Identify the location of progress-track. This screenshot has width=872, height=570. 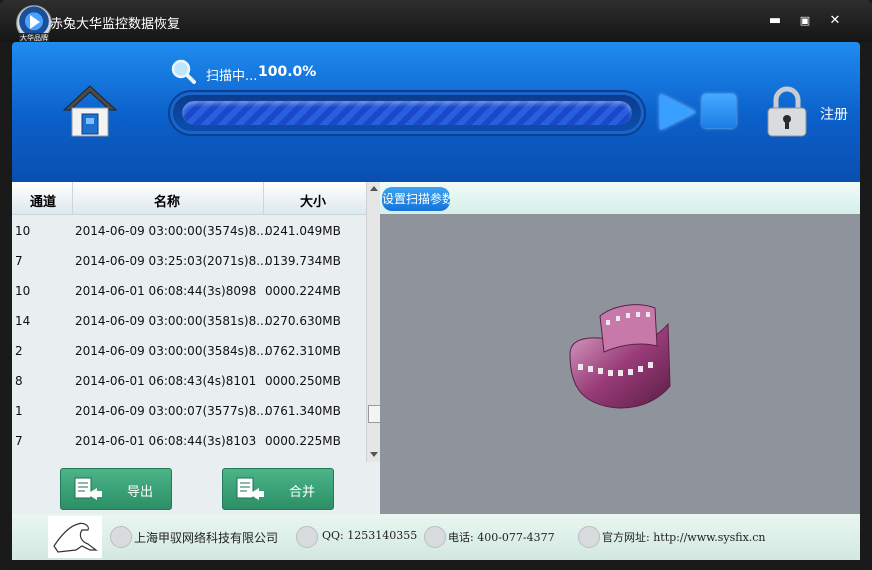
(407, 113).